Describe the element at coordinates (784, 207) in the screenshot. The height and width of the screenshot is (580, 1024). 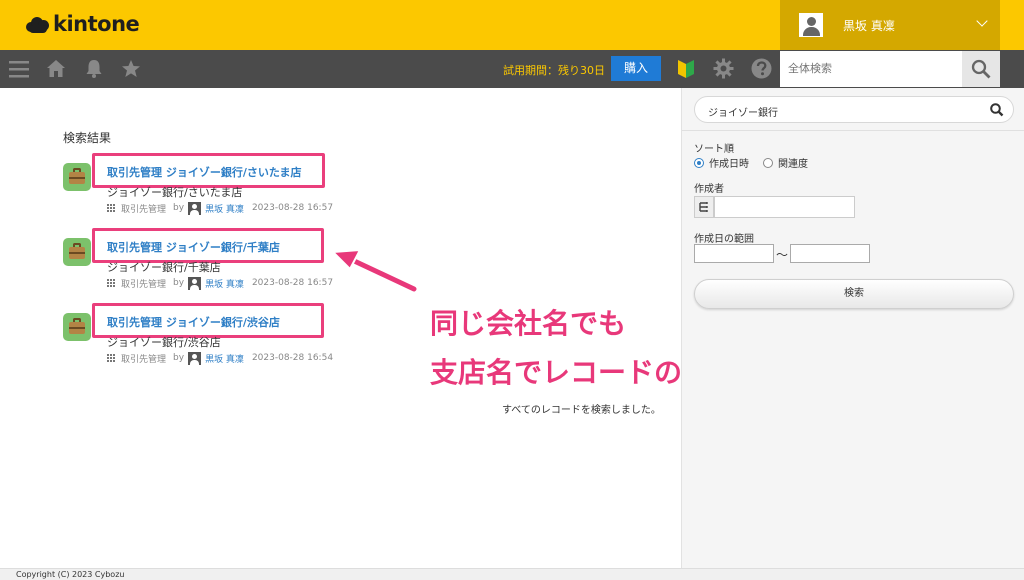
I see `creator-input` at that location.